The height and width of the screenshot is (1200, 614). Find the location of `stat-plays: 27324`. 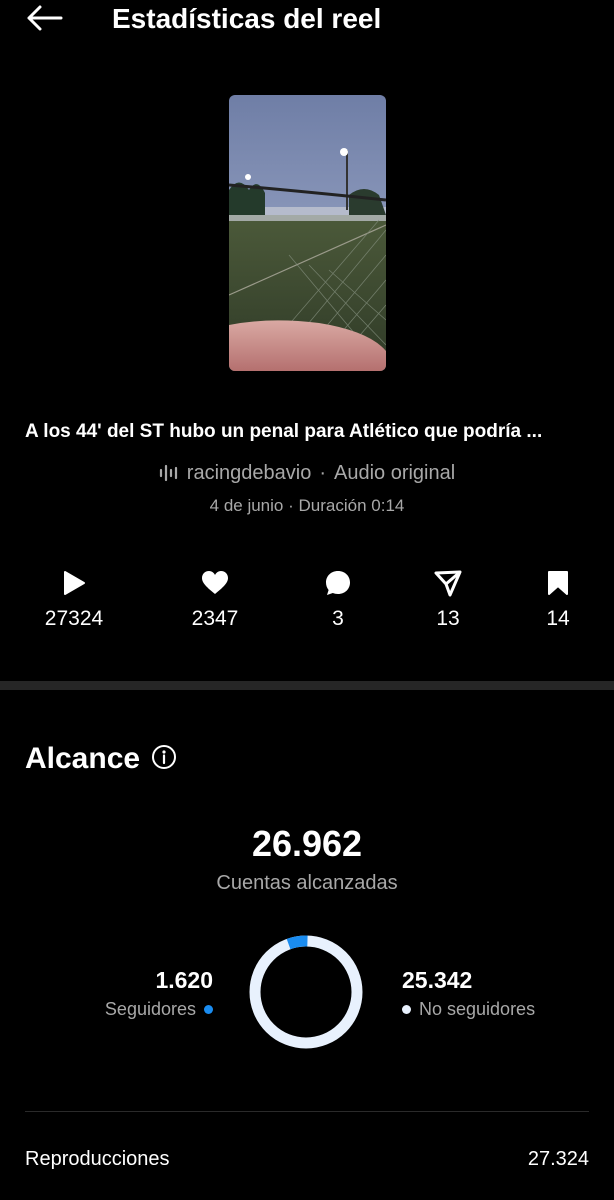

stat-plays: 27324 is located at coordinates (74, 600).